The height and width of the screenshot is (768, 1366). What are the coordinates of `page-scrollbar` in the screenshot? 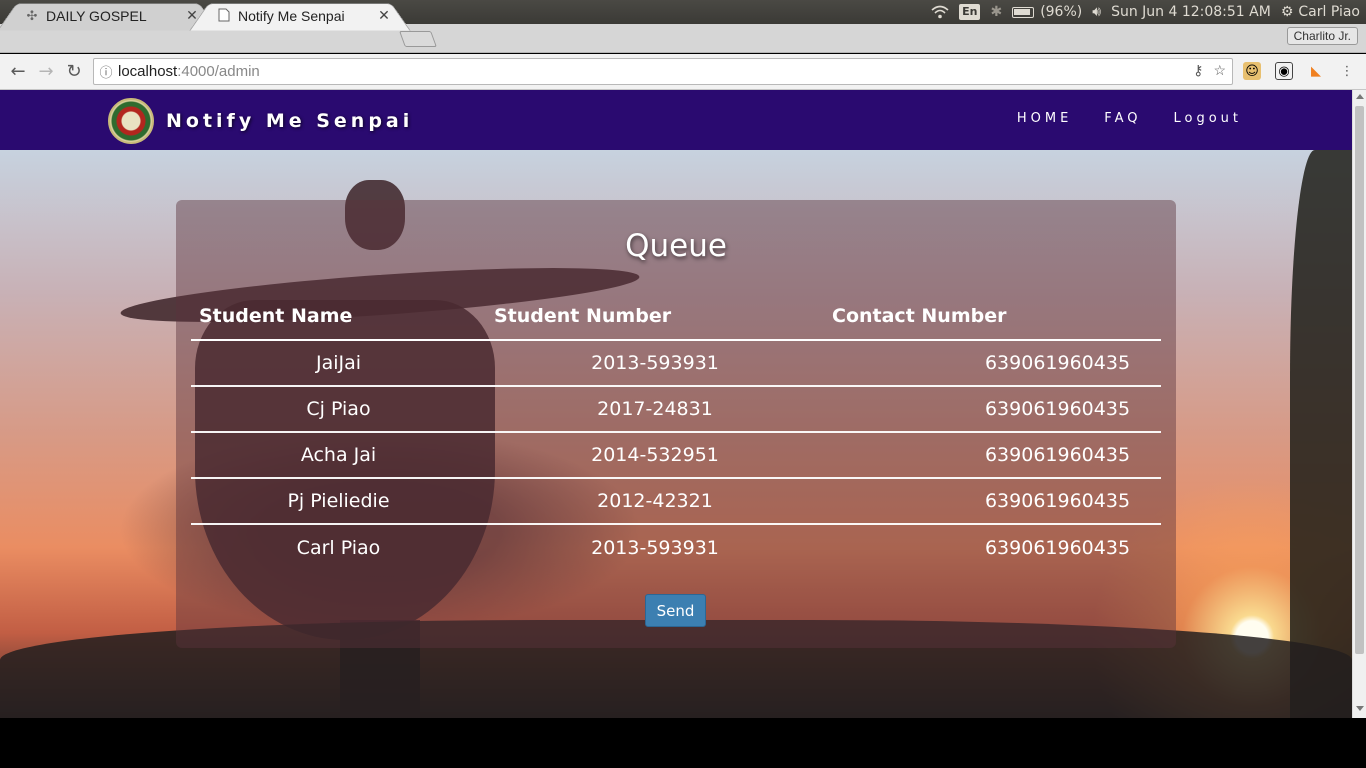 It's located at (1359, 404).